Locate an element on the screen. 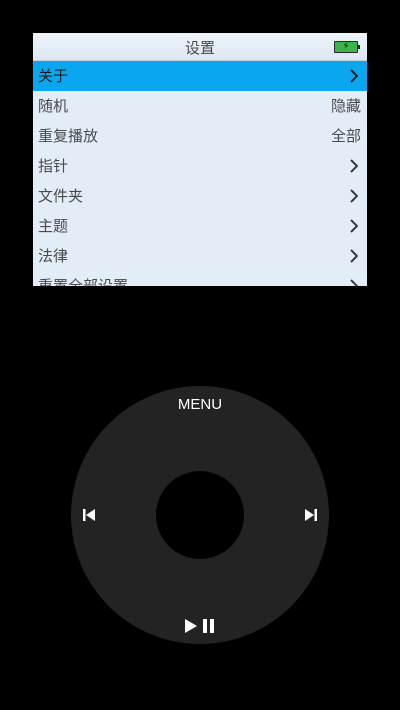 The width and height of the screenshot is (400, 710). menu-button: MENU is located at coordinates (200, 404).